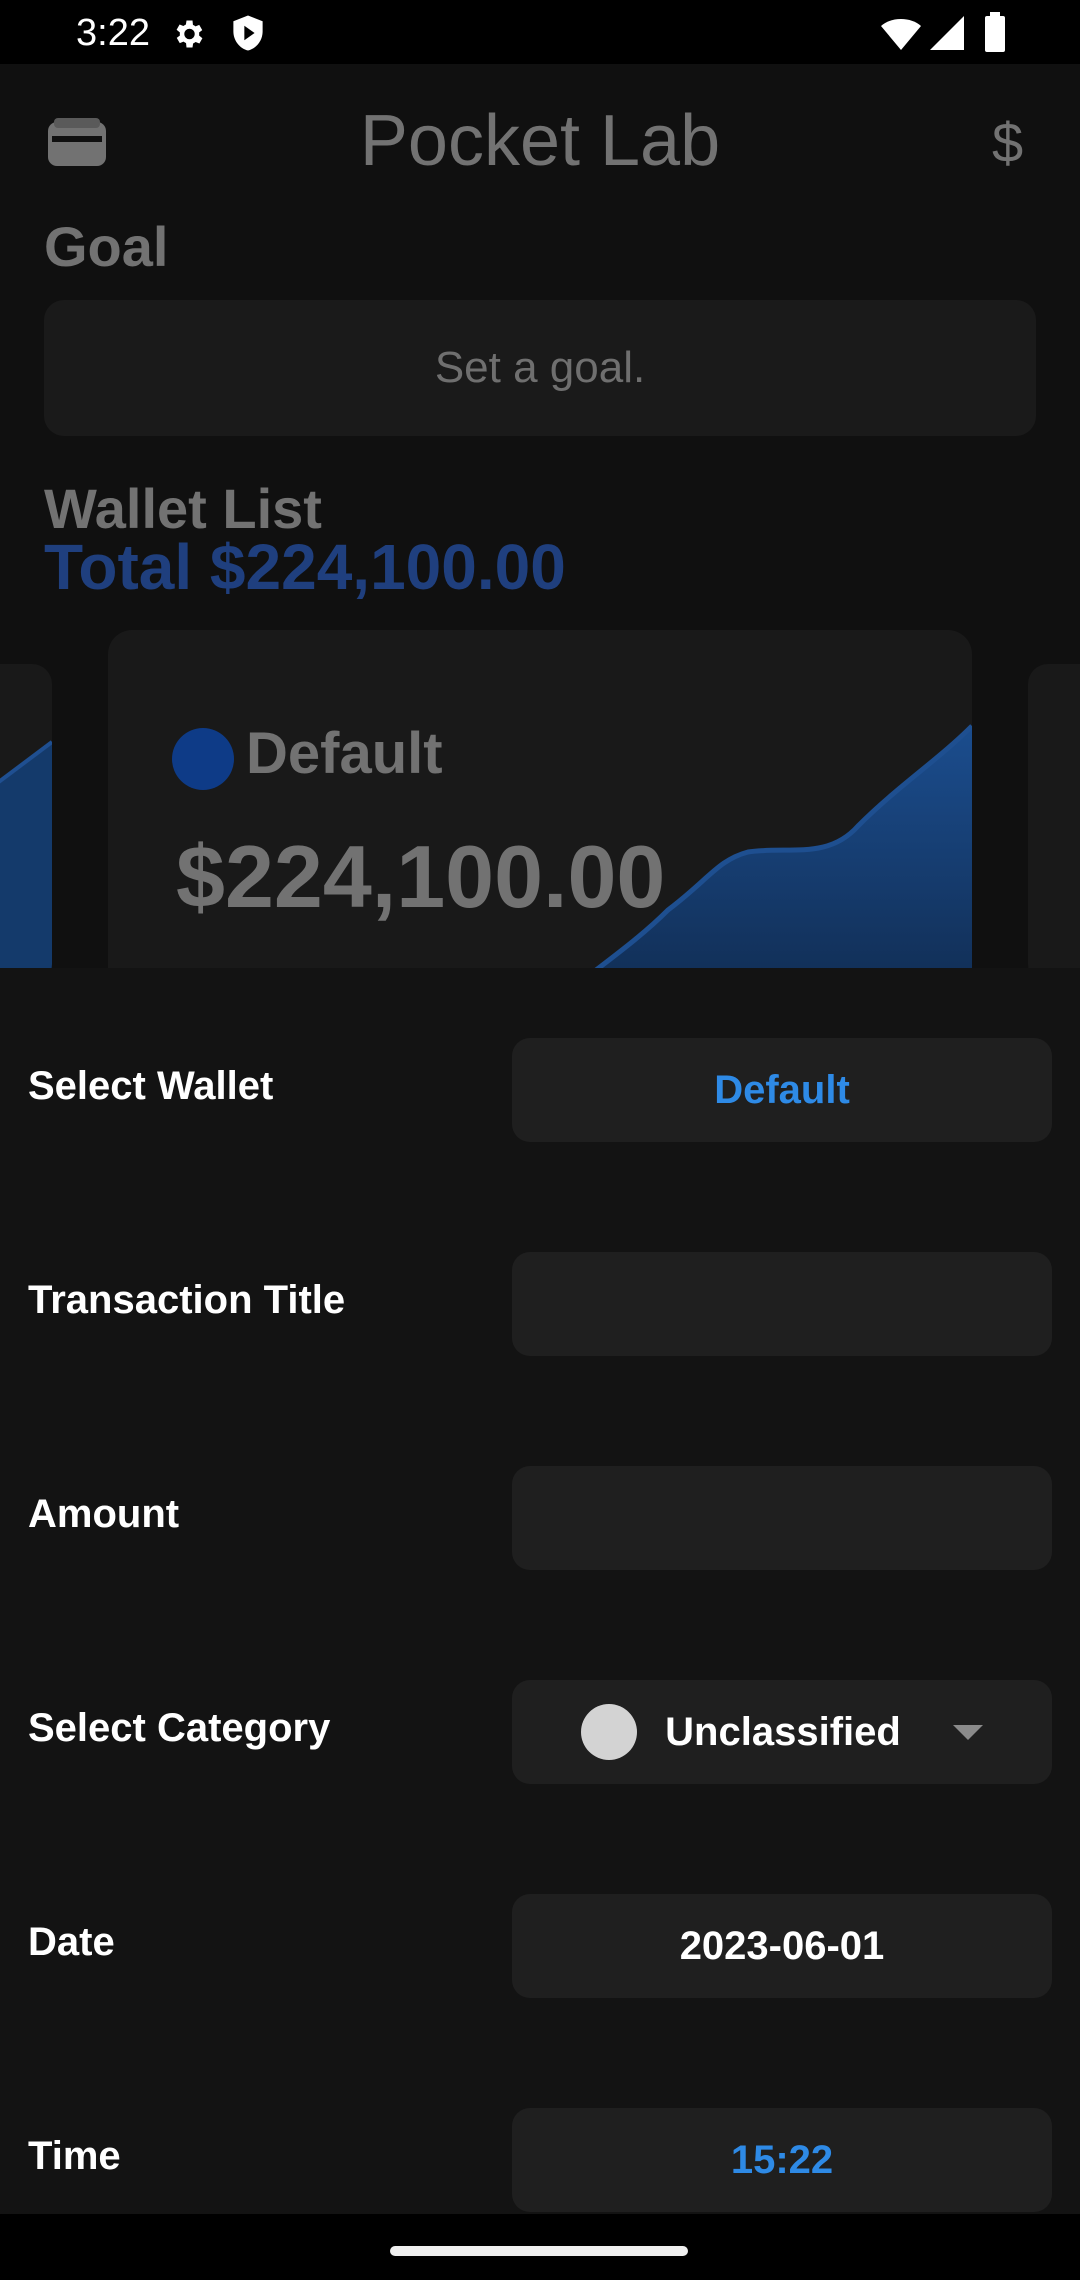 The image size is (1080, 2280). What do you see at coordinates (26, 862) in the screenshot?
I see `wallet-chart-area` at bounding box center [26, 862].